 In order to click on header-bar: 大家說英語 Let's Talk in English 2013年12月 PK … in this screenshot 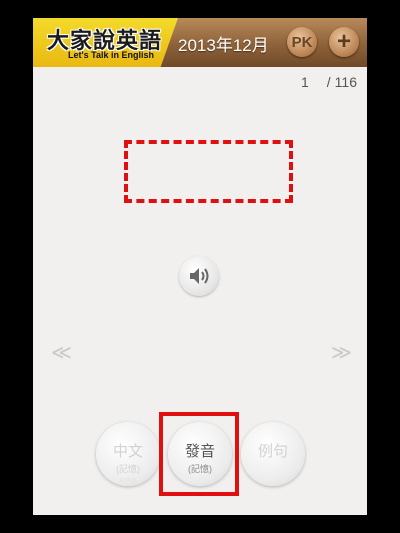, I will do `click(200, 42)`.